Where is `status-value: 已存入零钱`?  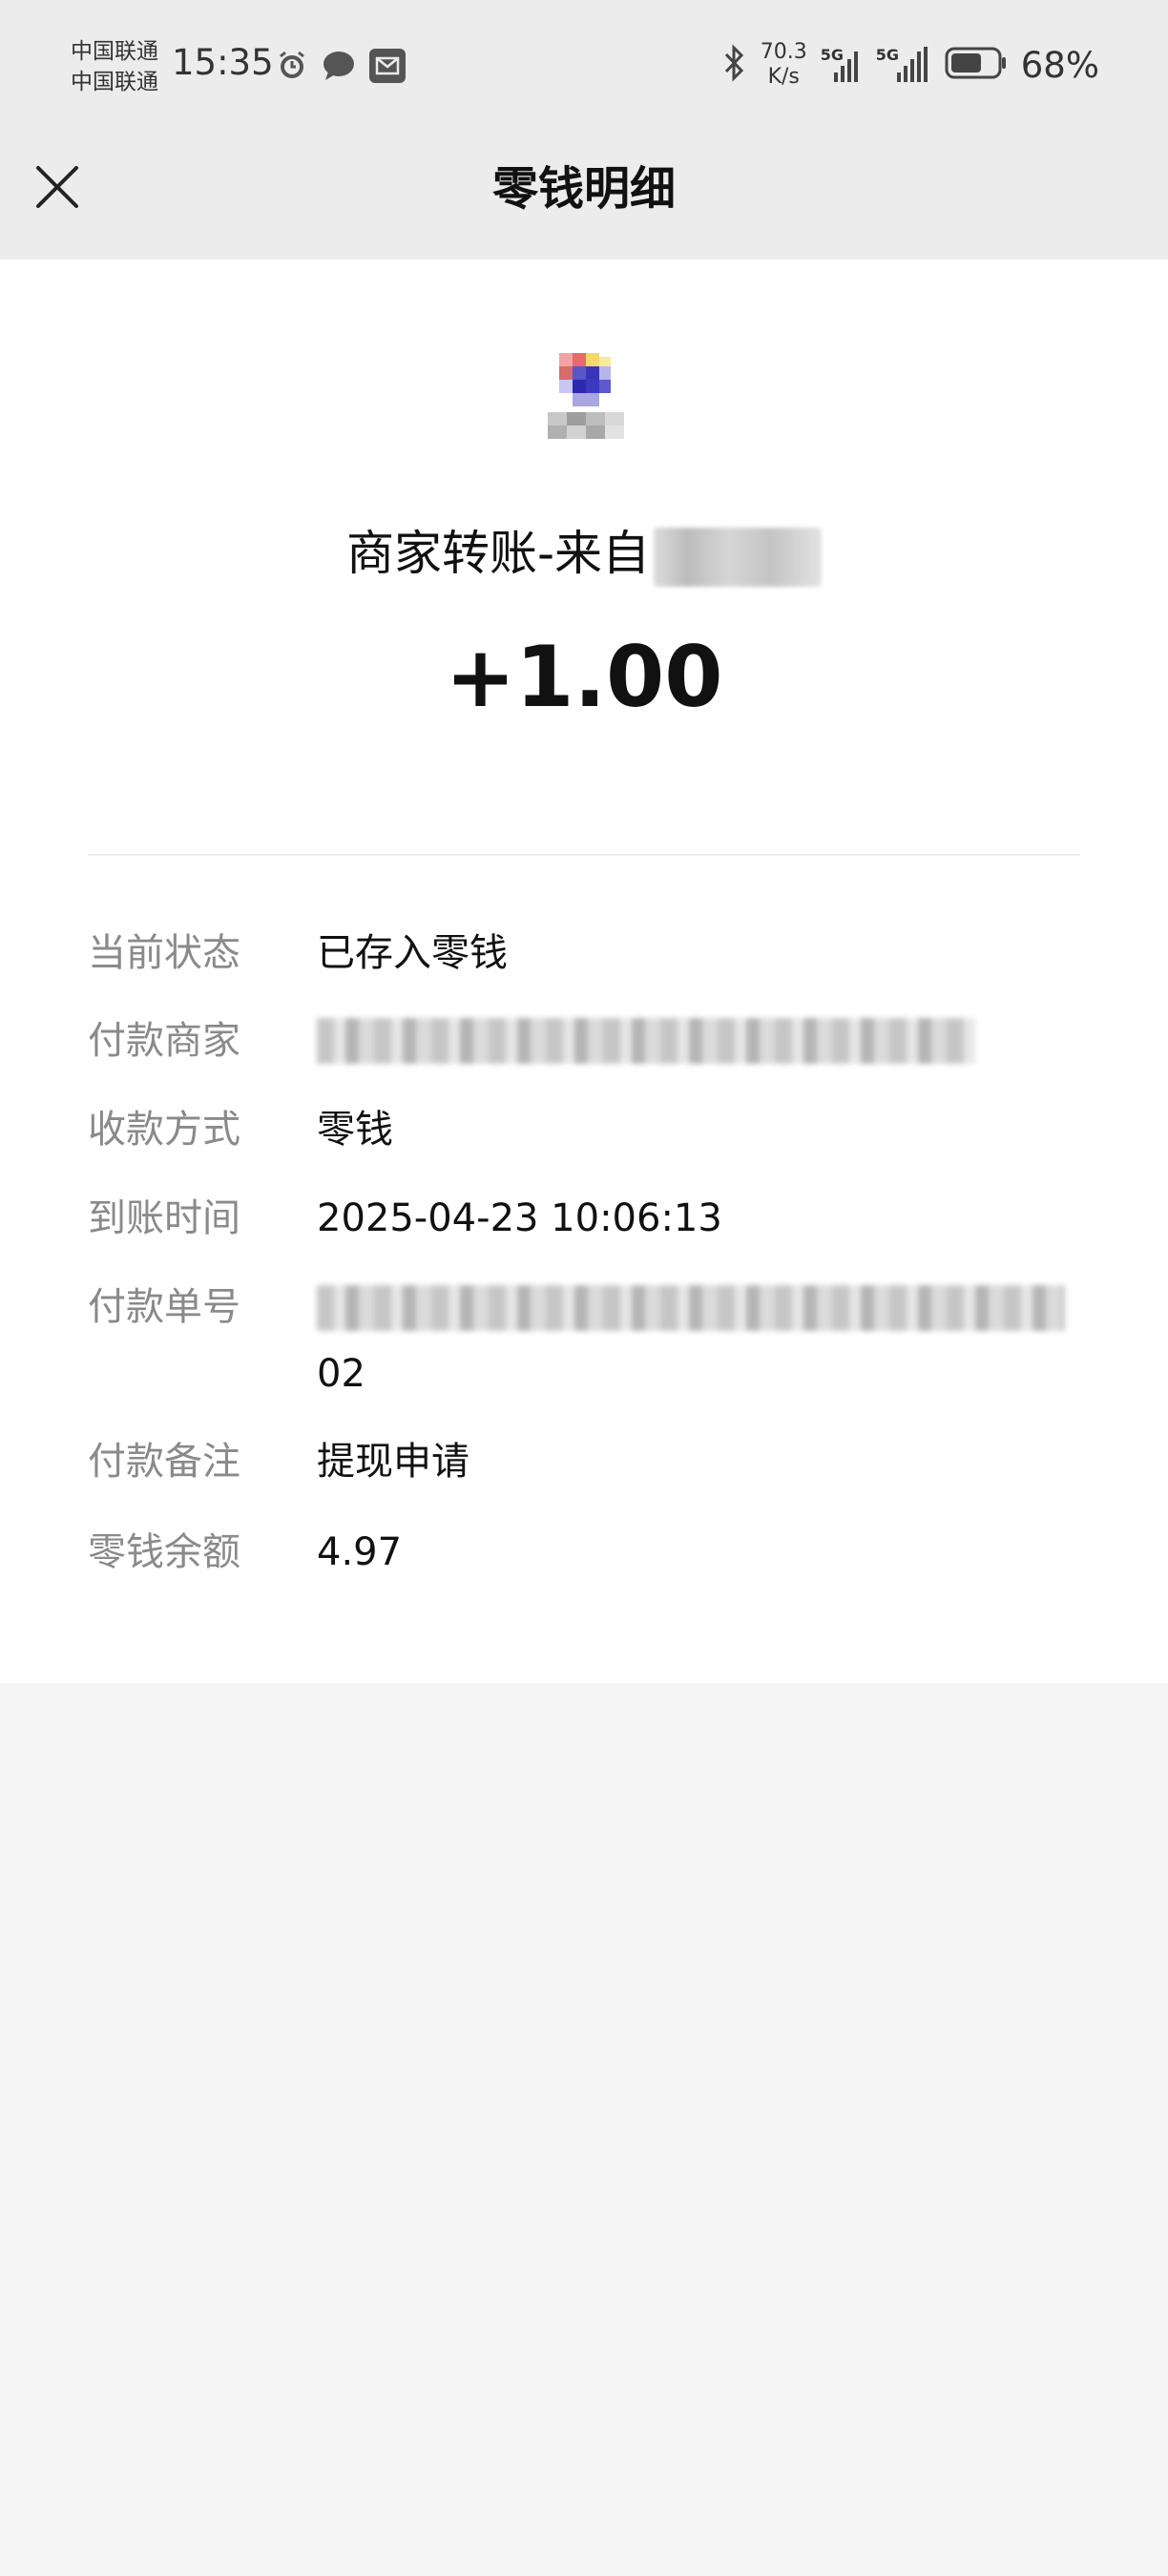
status-value: 已存入零钱 is located at coordinates (412, 953).